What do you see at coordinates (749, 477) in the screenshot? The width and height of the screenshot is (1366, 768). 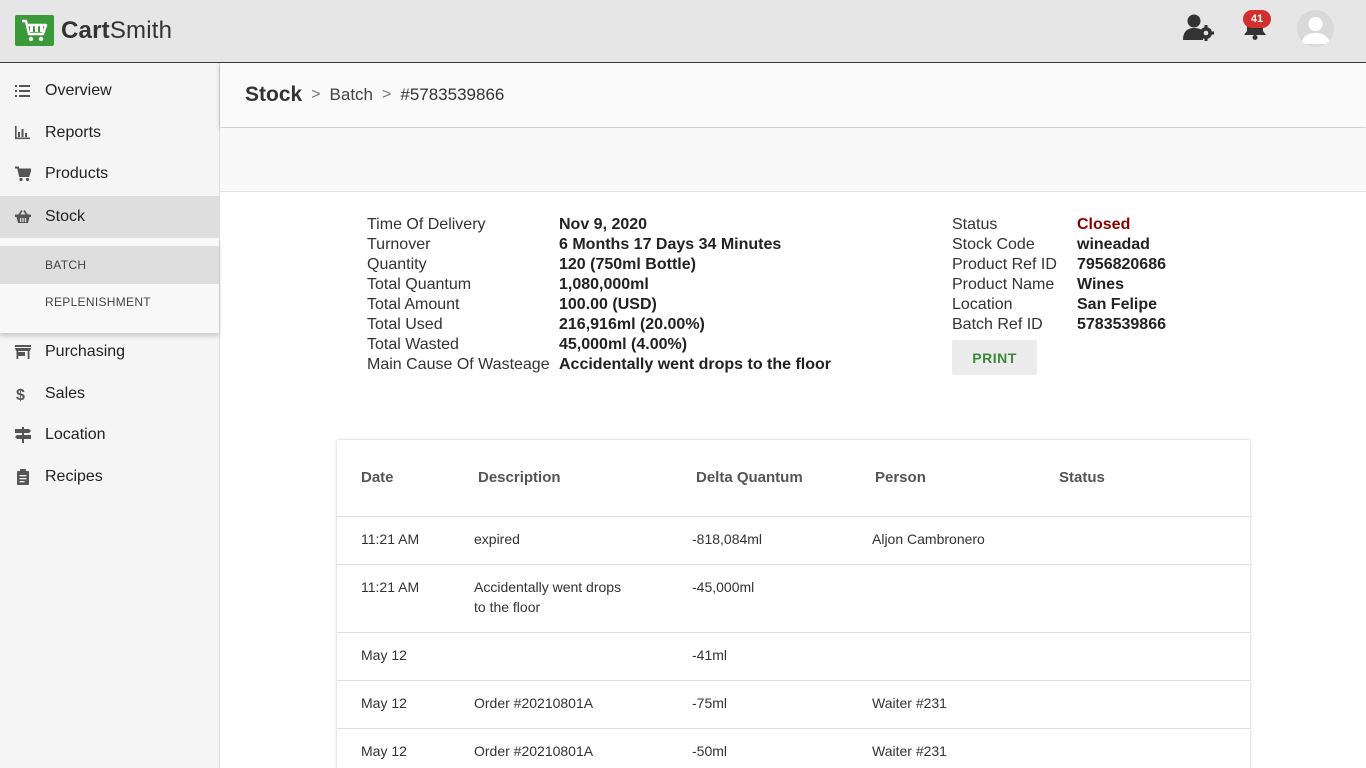 I see `column-header-delta-quantum: Delta Quantum` at bounding box center [749, 477].